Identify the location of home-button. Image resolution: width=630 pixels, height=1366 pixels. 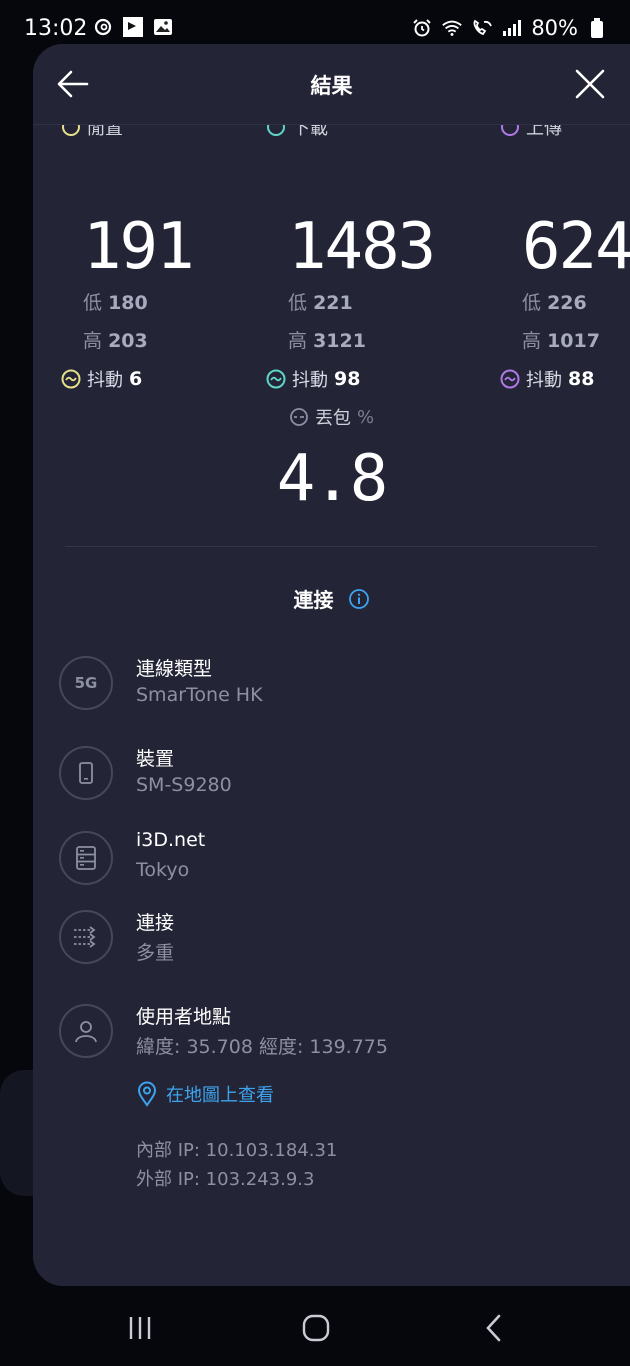
(316, 1328).